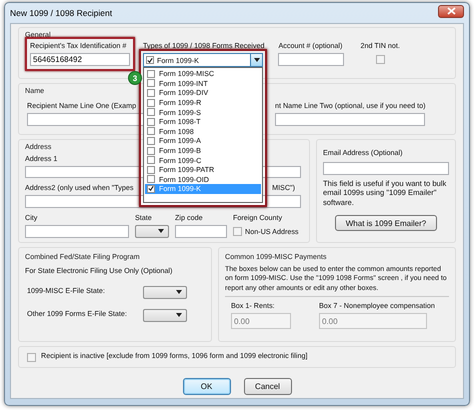  What do you see at coordinates (201, 231) in the screenshot?
I see `zip-field` at bounding box center [201, 231].